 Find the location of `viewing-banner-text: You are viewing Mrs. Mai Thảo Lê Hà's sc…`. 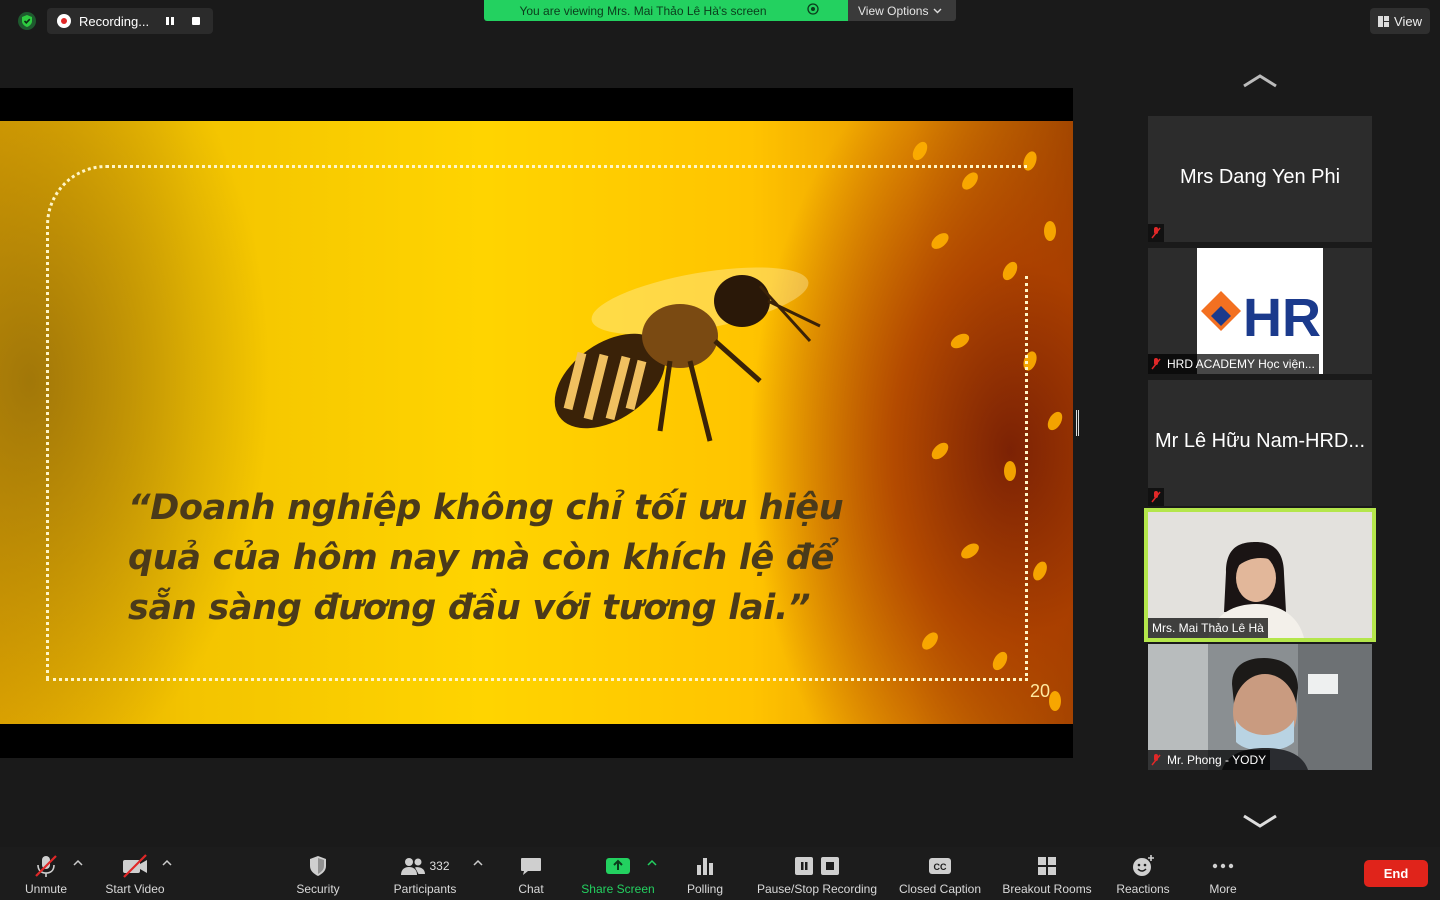

viewing-banner-text: You are viewing Mrs. Mai Thảo Lê Hà's sc… is located at coordinates (643, 10).